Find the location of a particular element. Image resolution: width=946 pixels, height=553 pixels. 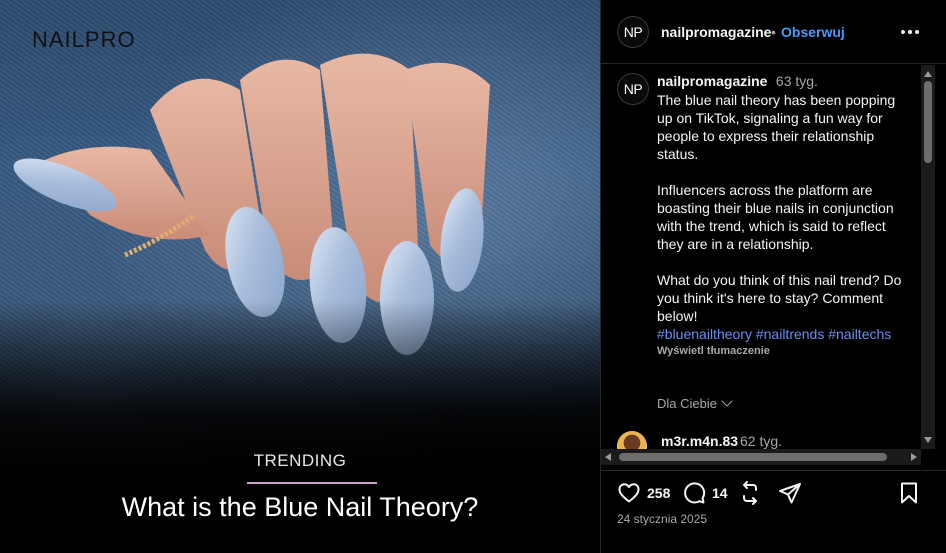

chevron-down-icon is located at coordinates (727, 401).